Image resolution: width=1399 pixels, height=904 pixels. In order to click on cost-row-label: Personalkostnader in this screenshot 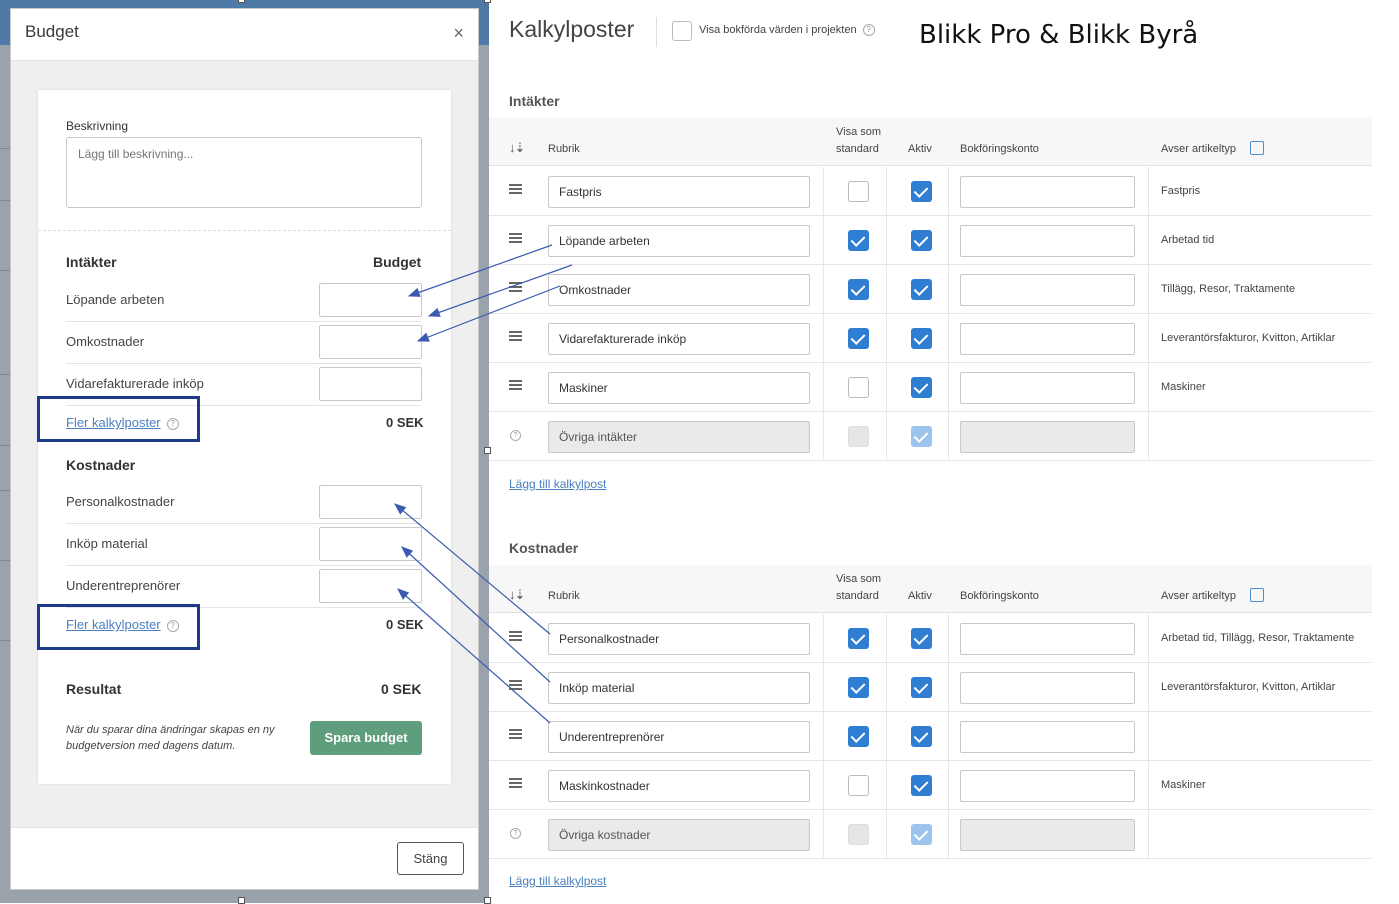, I will do `click(120, 501)`.